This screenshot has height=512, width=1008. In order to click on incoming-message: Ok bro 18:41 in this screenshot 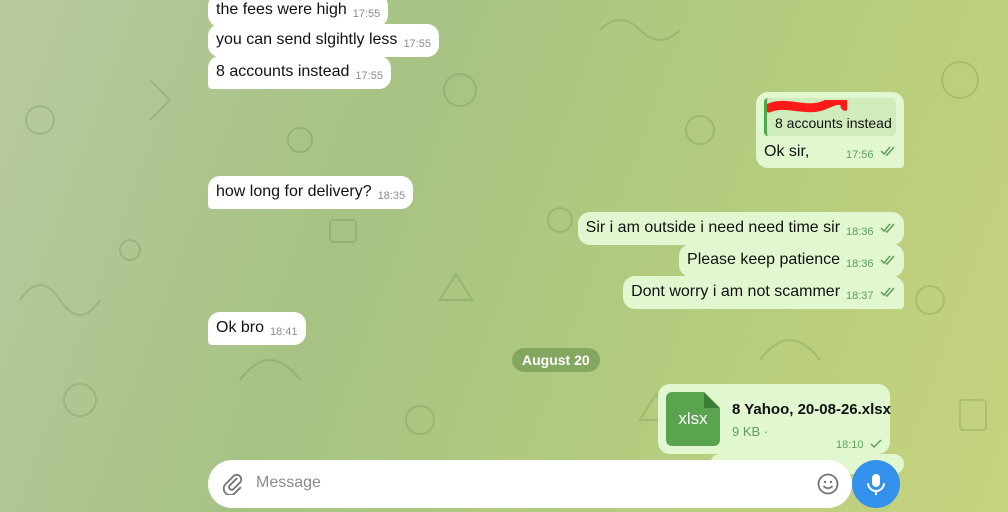, I will do `click(257, 328)`.